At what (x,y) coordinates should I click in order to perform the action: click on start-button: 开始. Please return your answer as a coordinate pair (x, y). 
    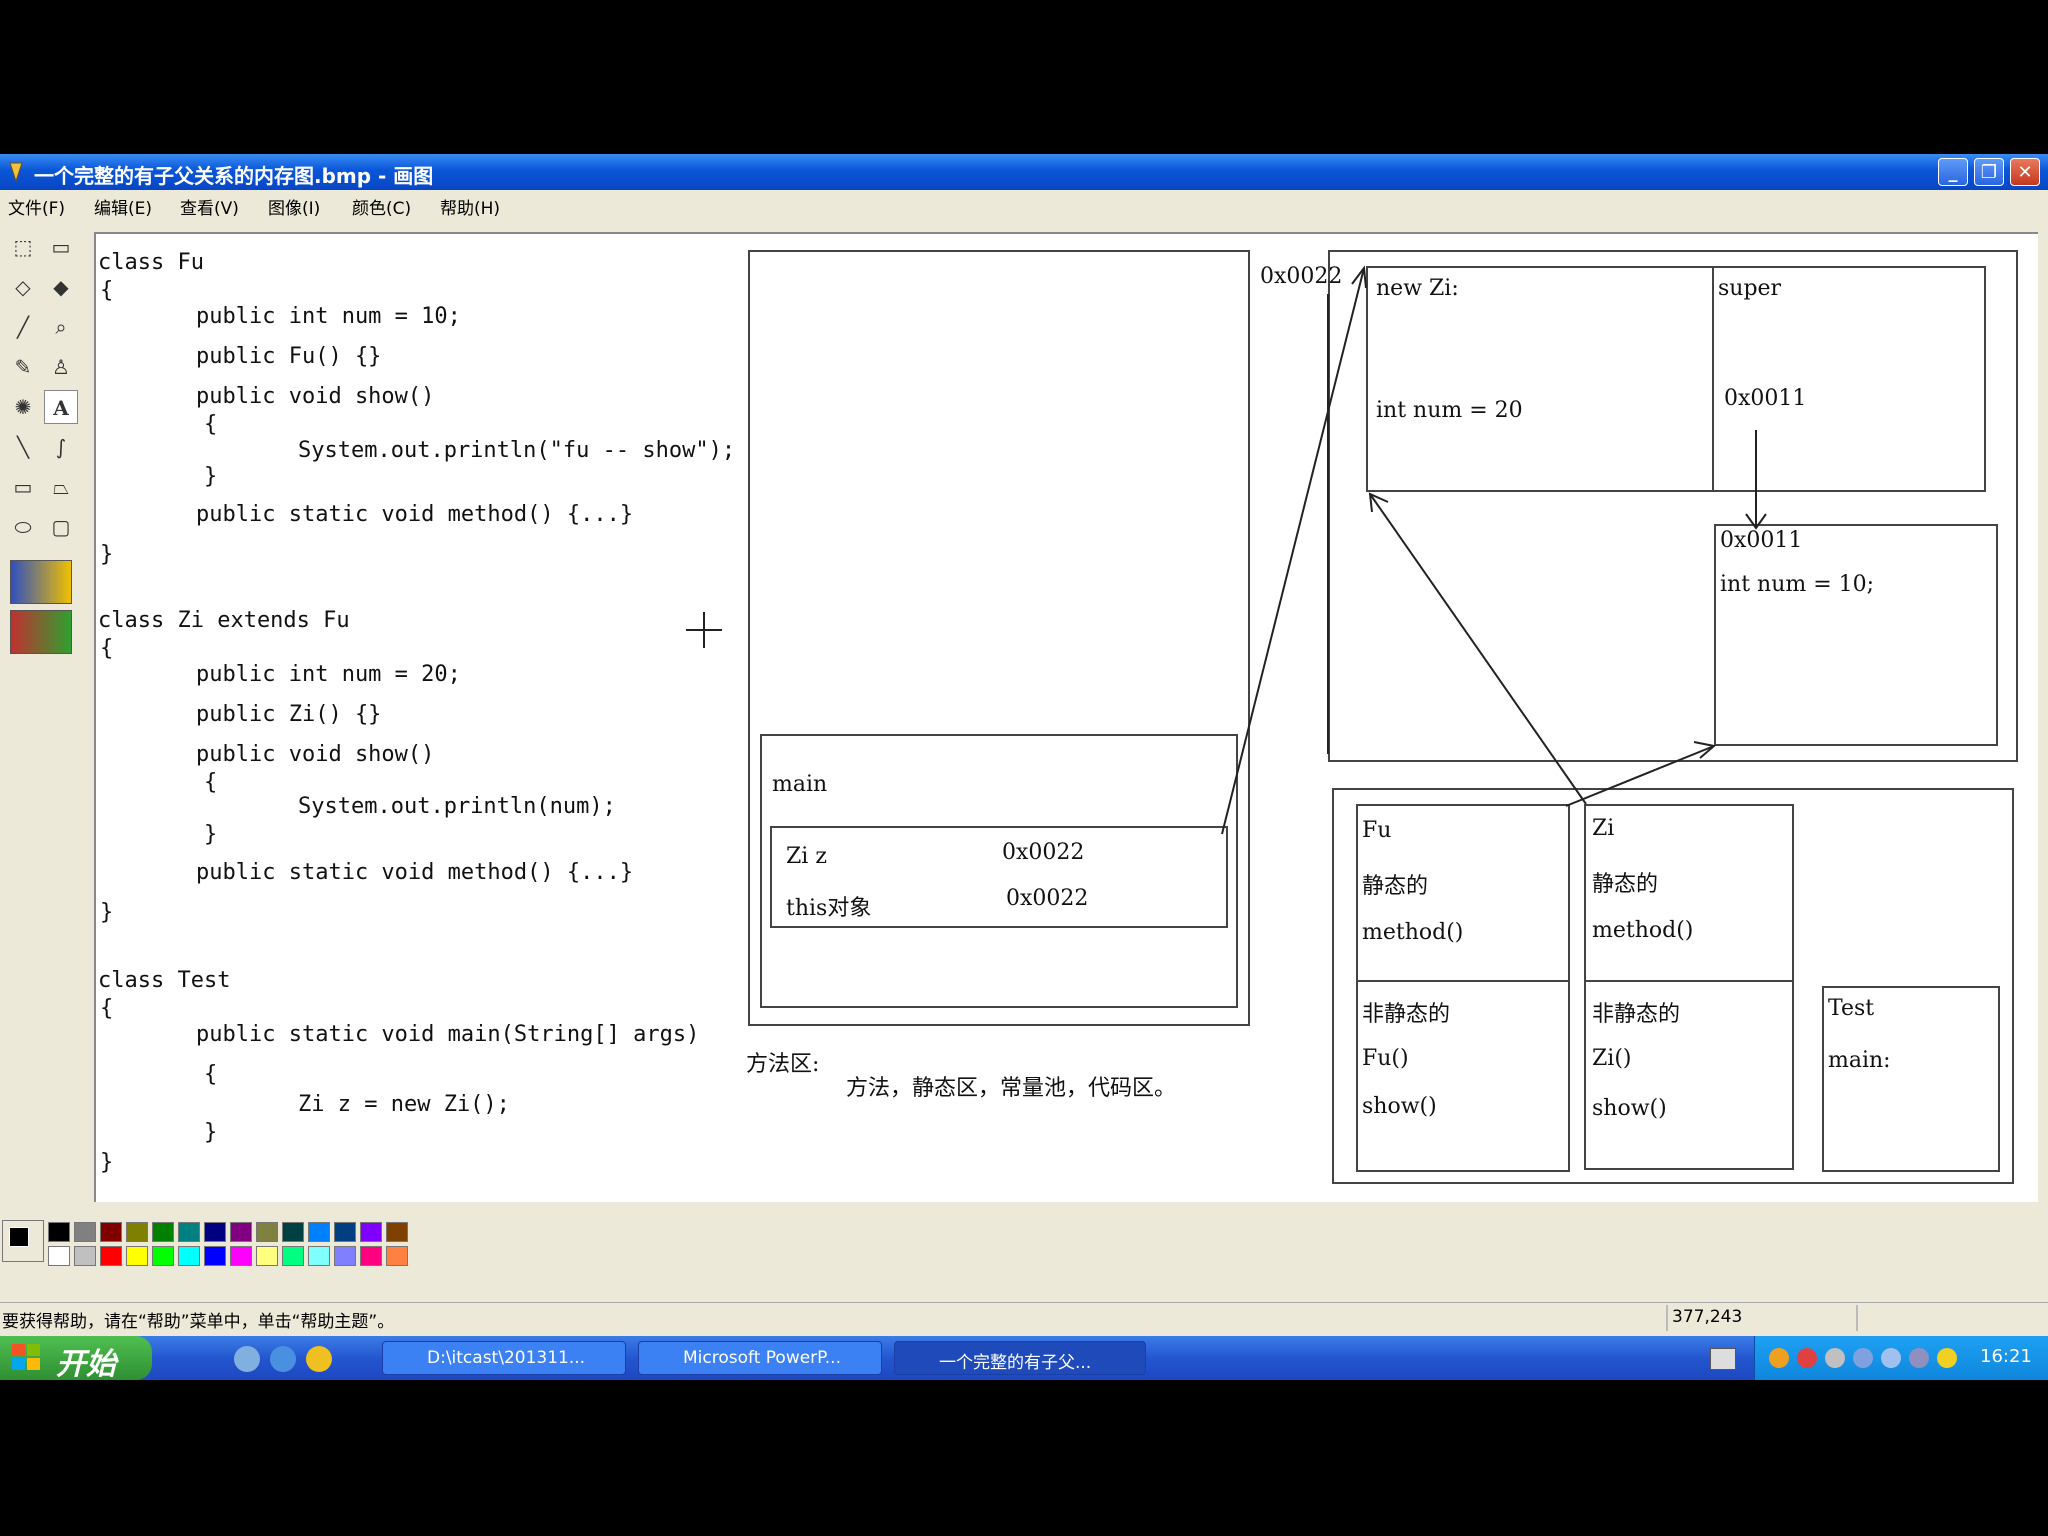
    Looking at the image, I should click on (76, 1359).